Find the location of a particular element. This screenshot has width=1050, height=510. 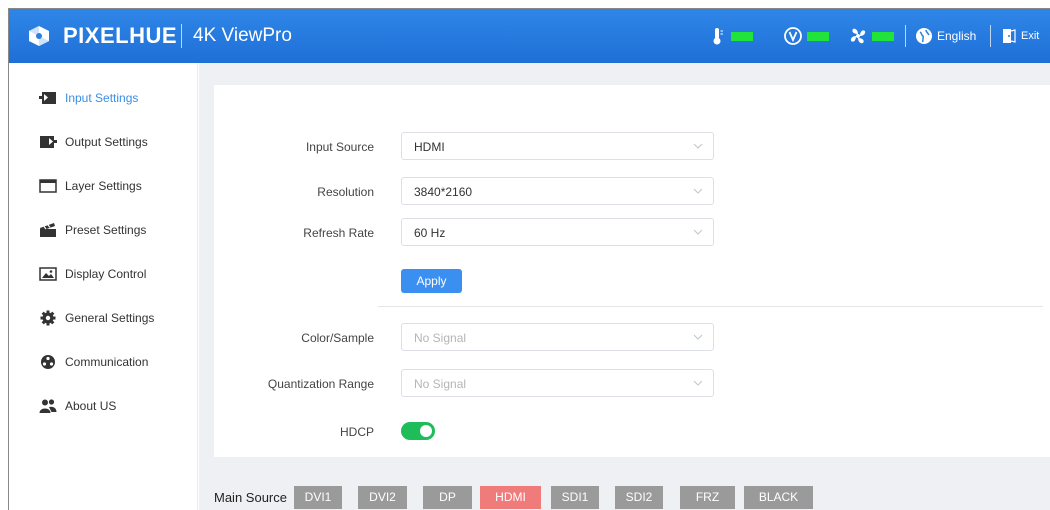

temperature-led is located at coordinates (742, 36).